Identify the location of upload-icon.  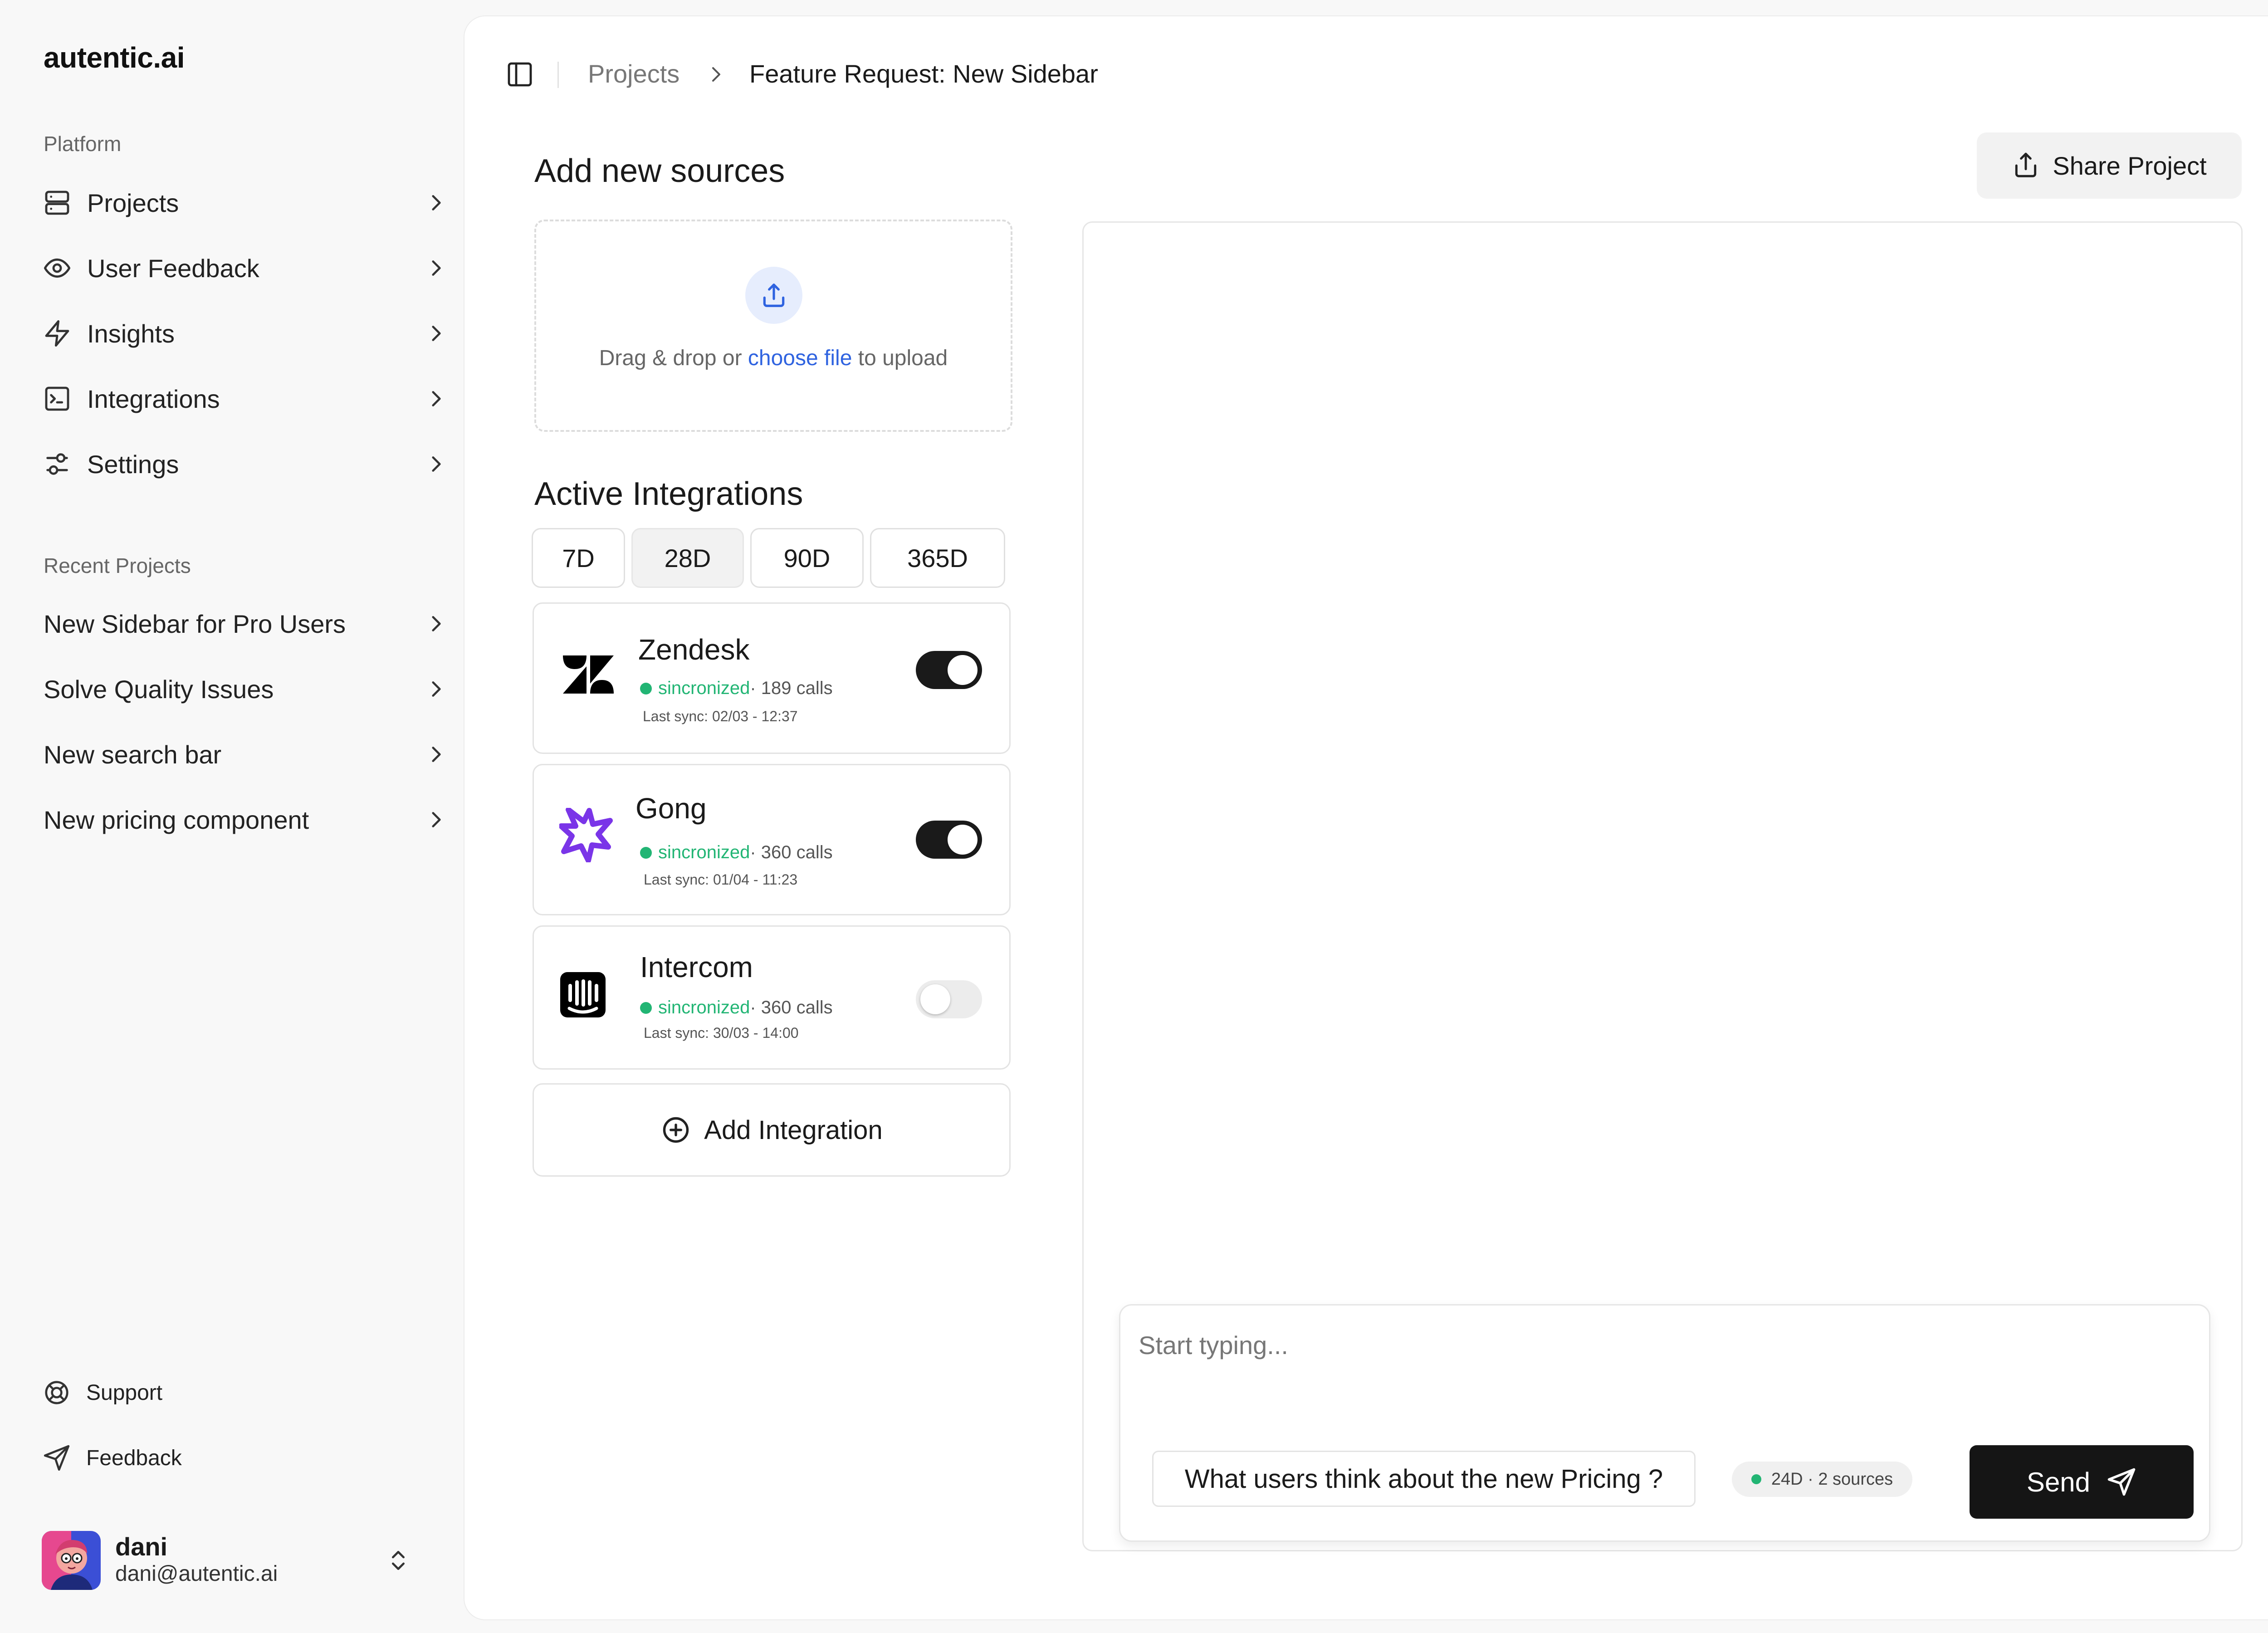
(774, 295).